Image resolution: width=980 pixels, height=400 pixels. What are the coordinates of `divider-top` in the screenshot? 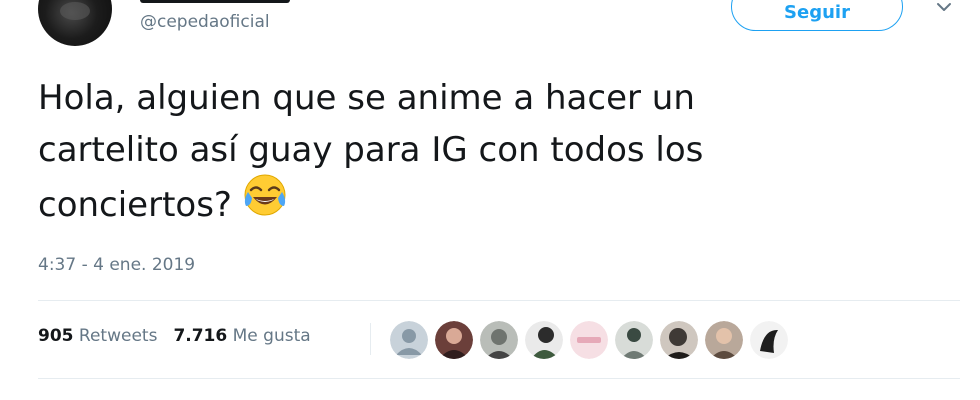 It's located at (499, 300).